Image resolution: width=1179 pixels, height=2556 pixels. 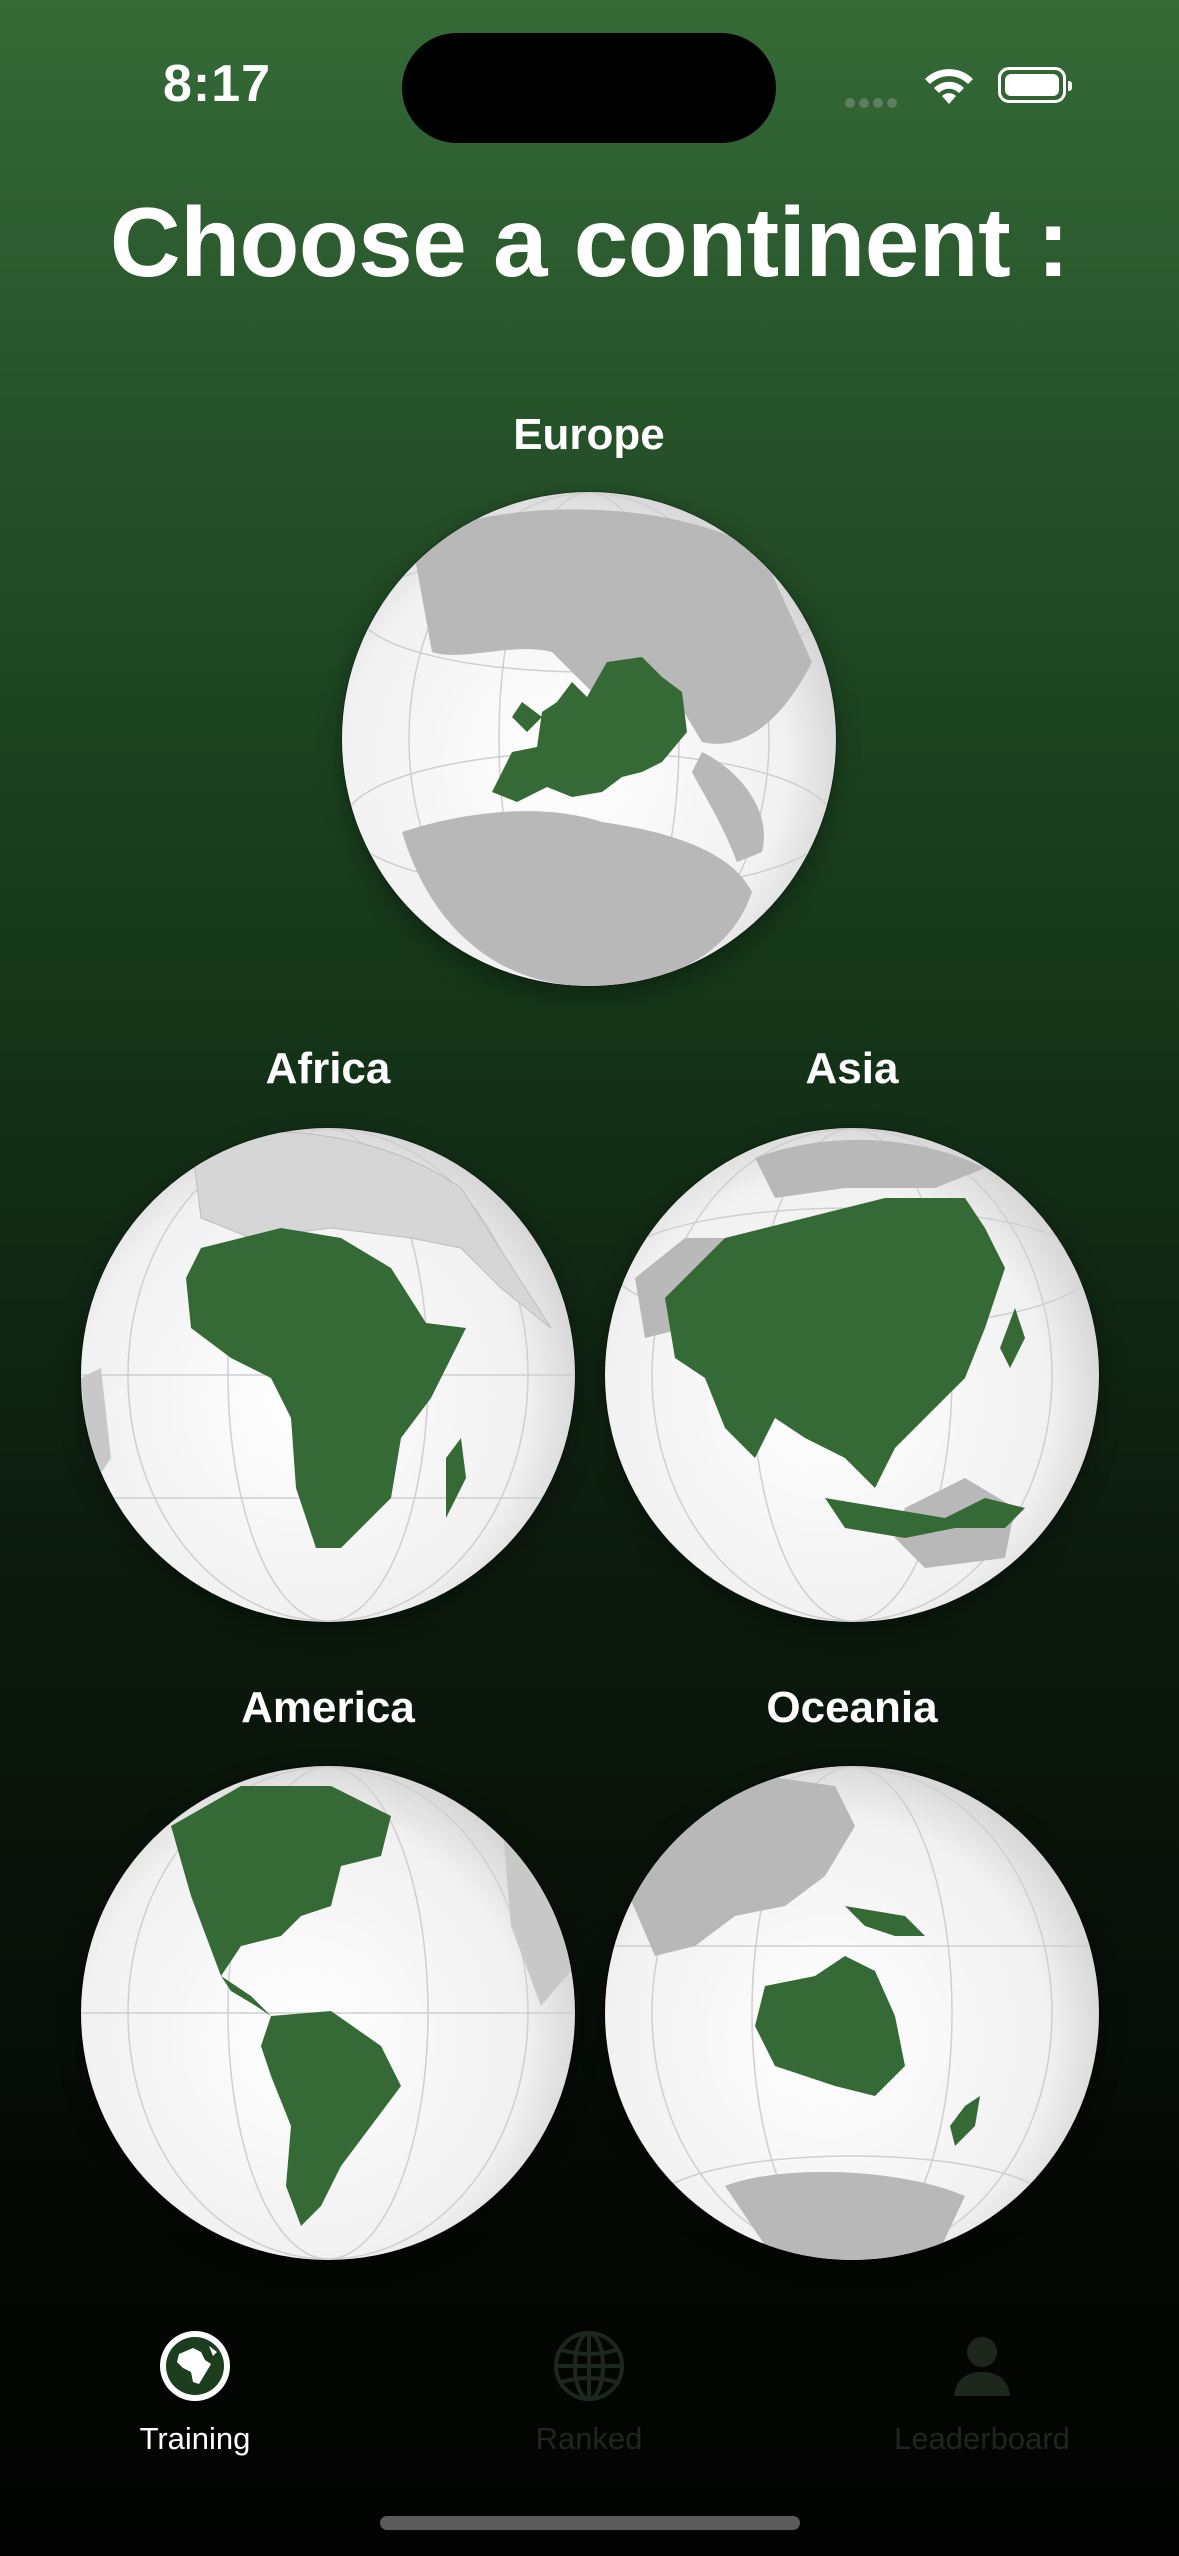 I want to click on tab-ranked: Ranked, so click(x=589, y=2392).